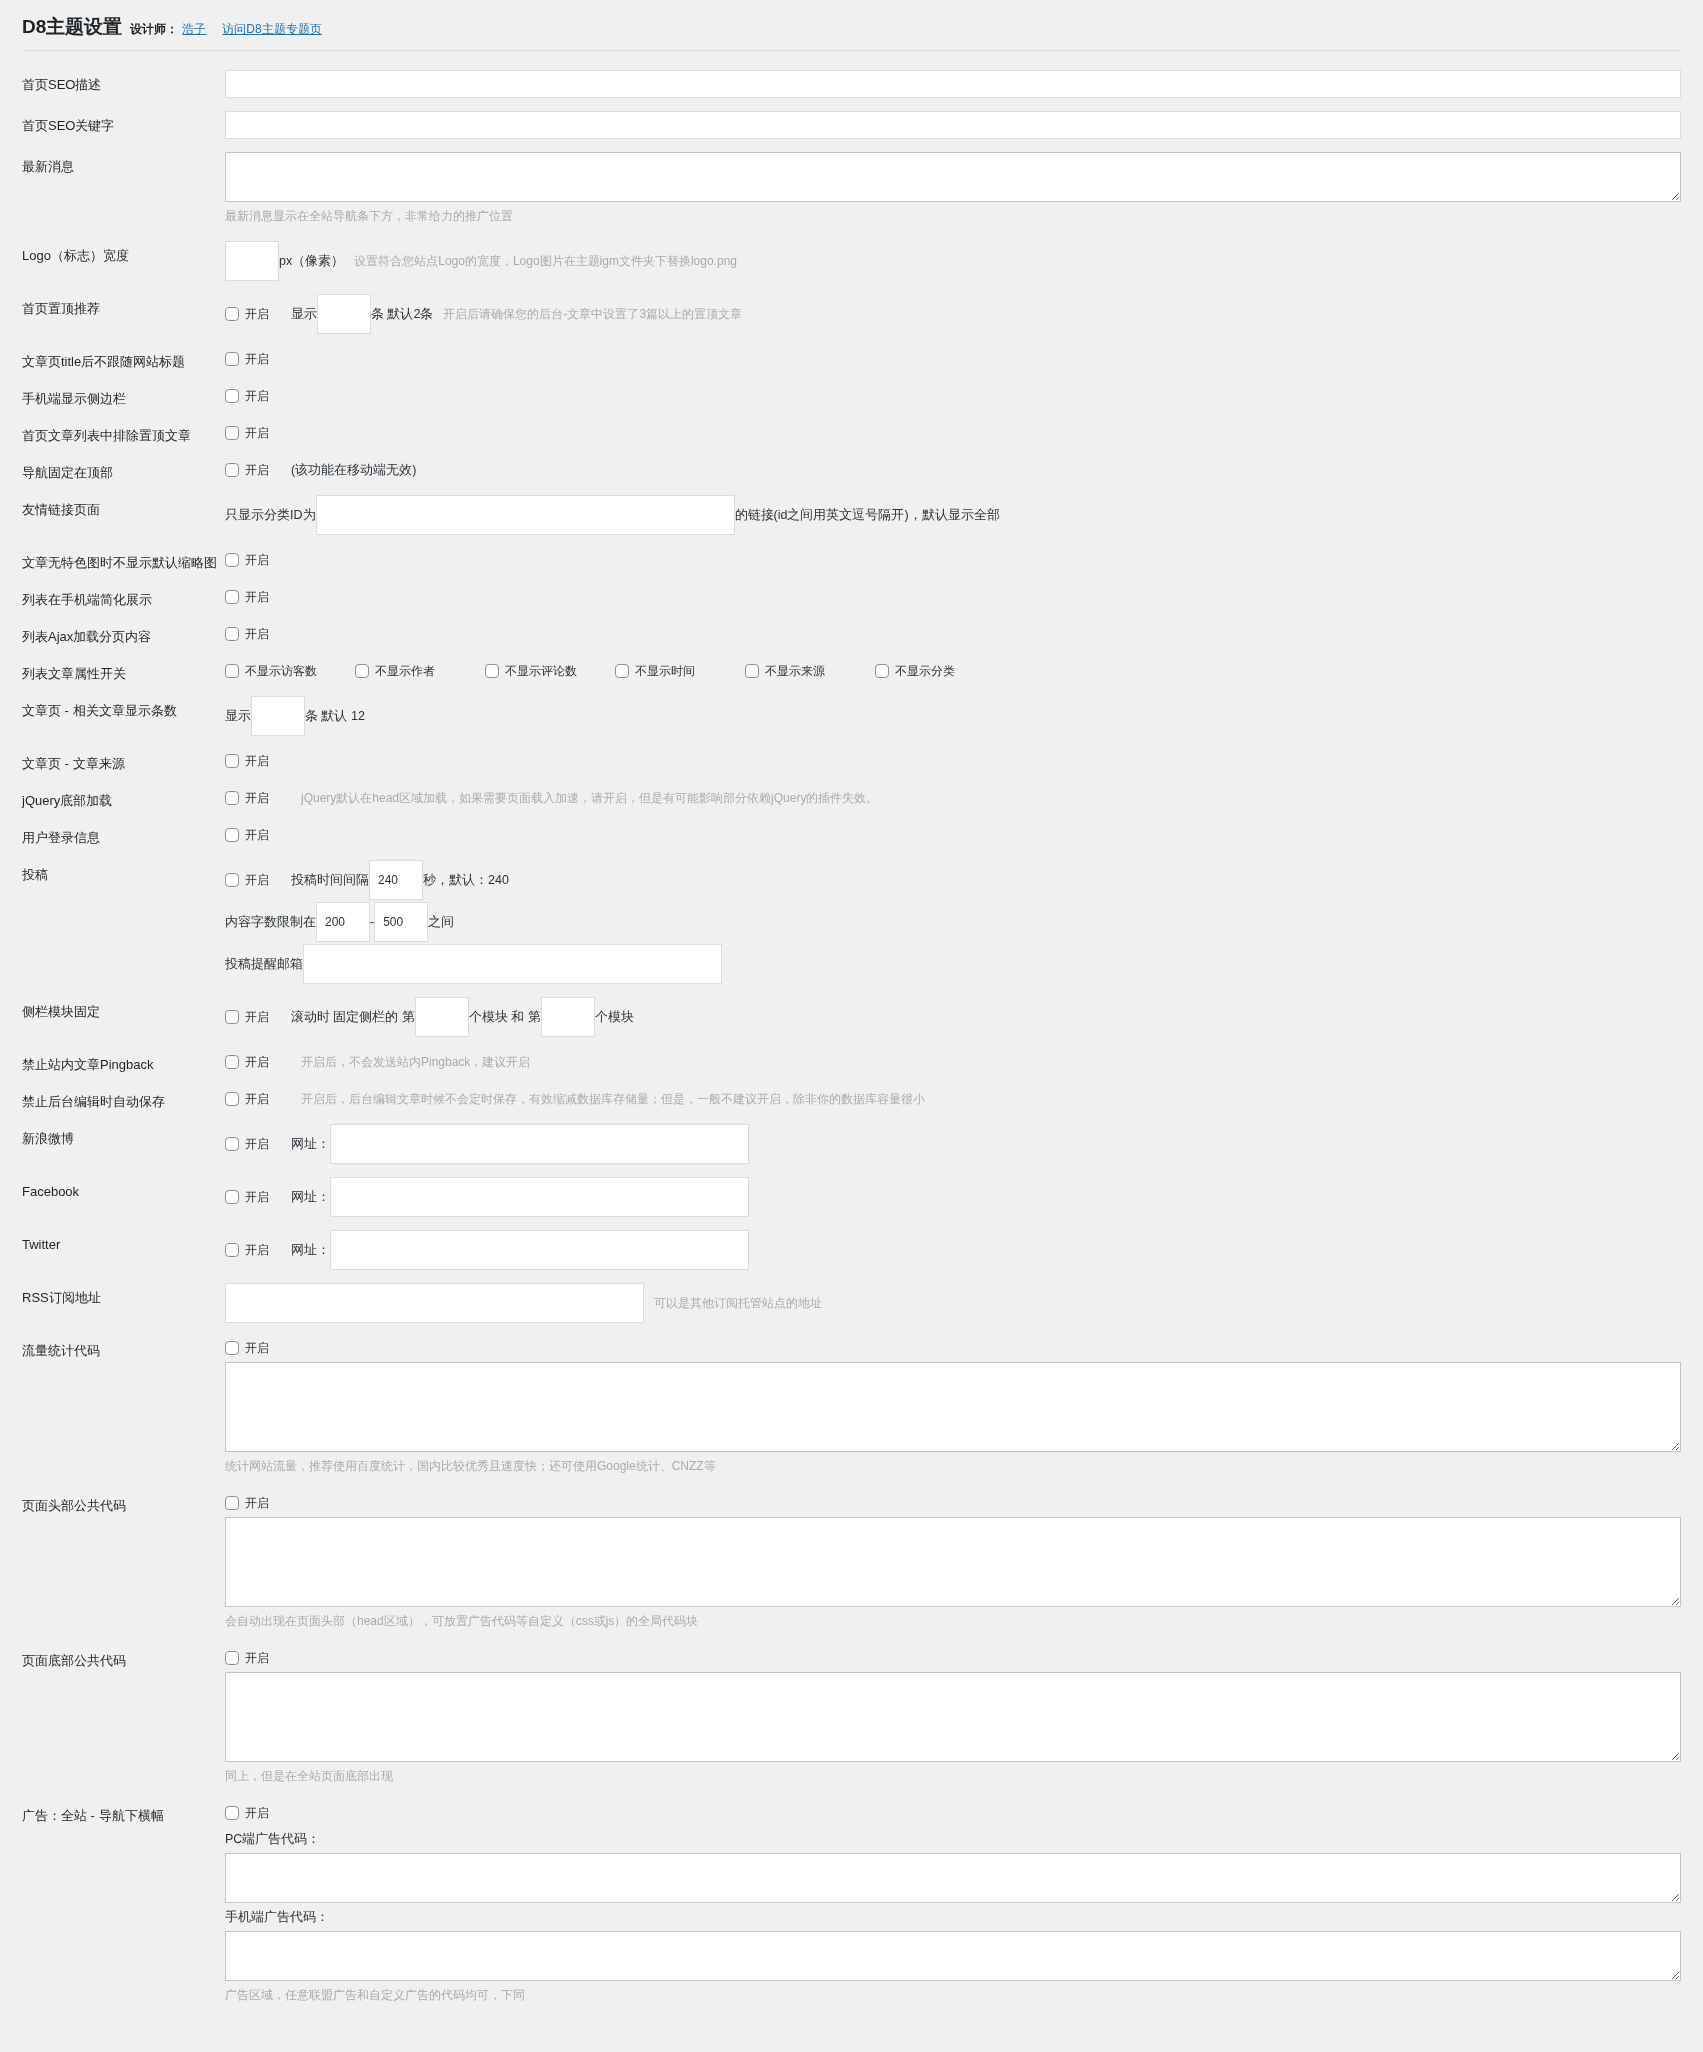  What do you see at coordinates (154, 29) in the screenshot?
I see `designer-label: 设计师：` at bounding box center [154, 29].